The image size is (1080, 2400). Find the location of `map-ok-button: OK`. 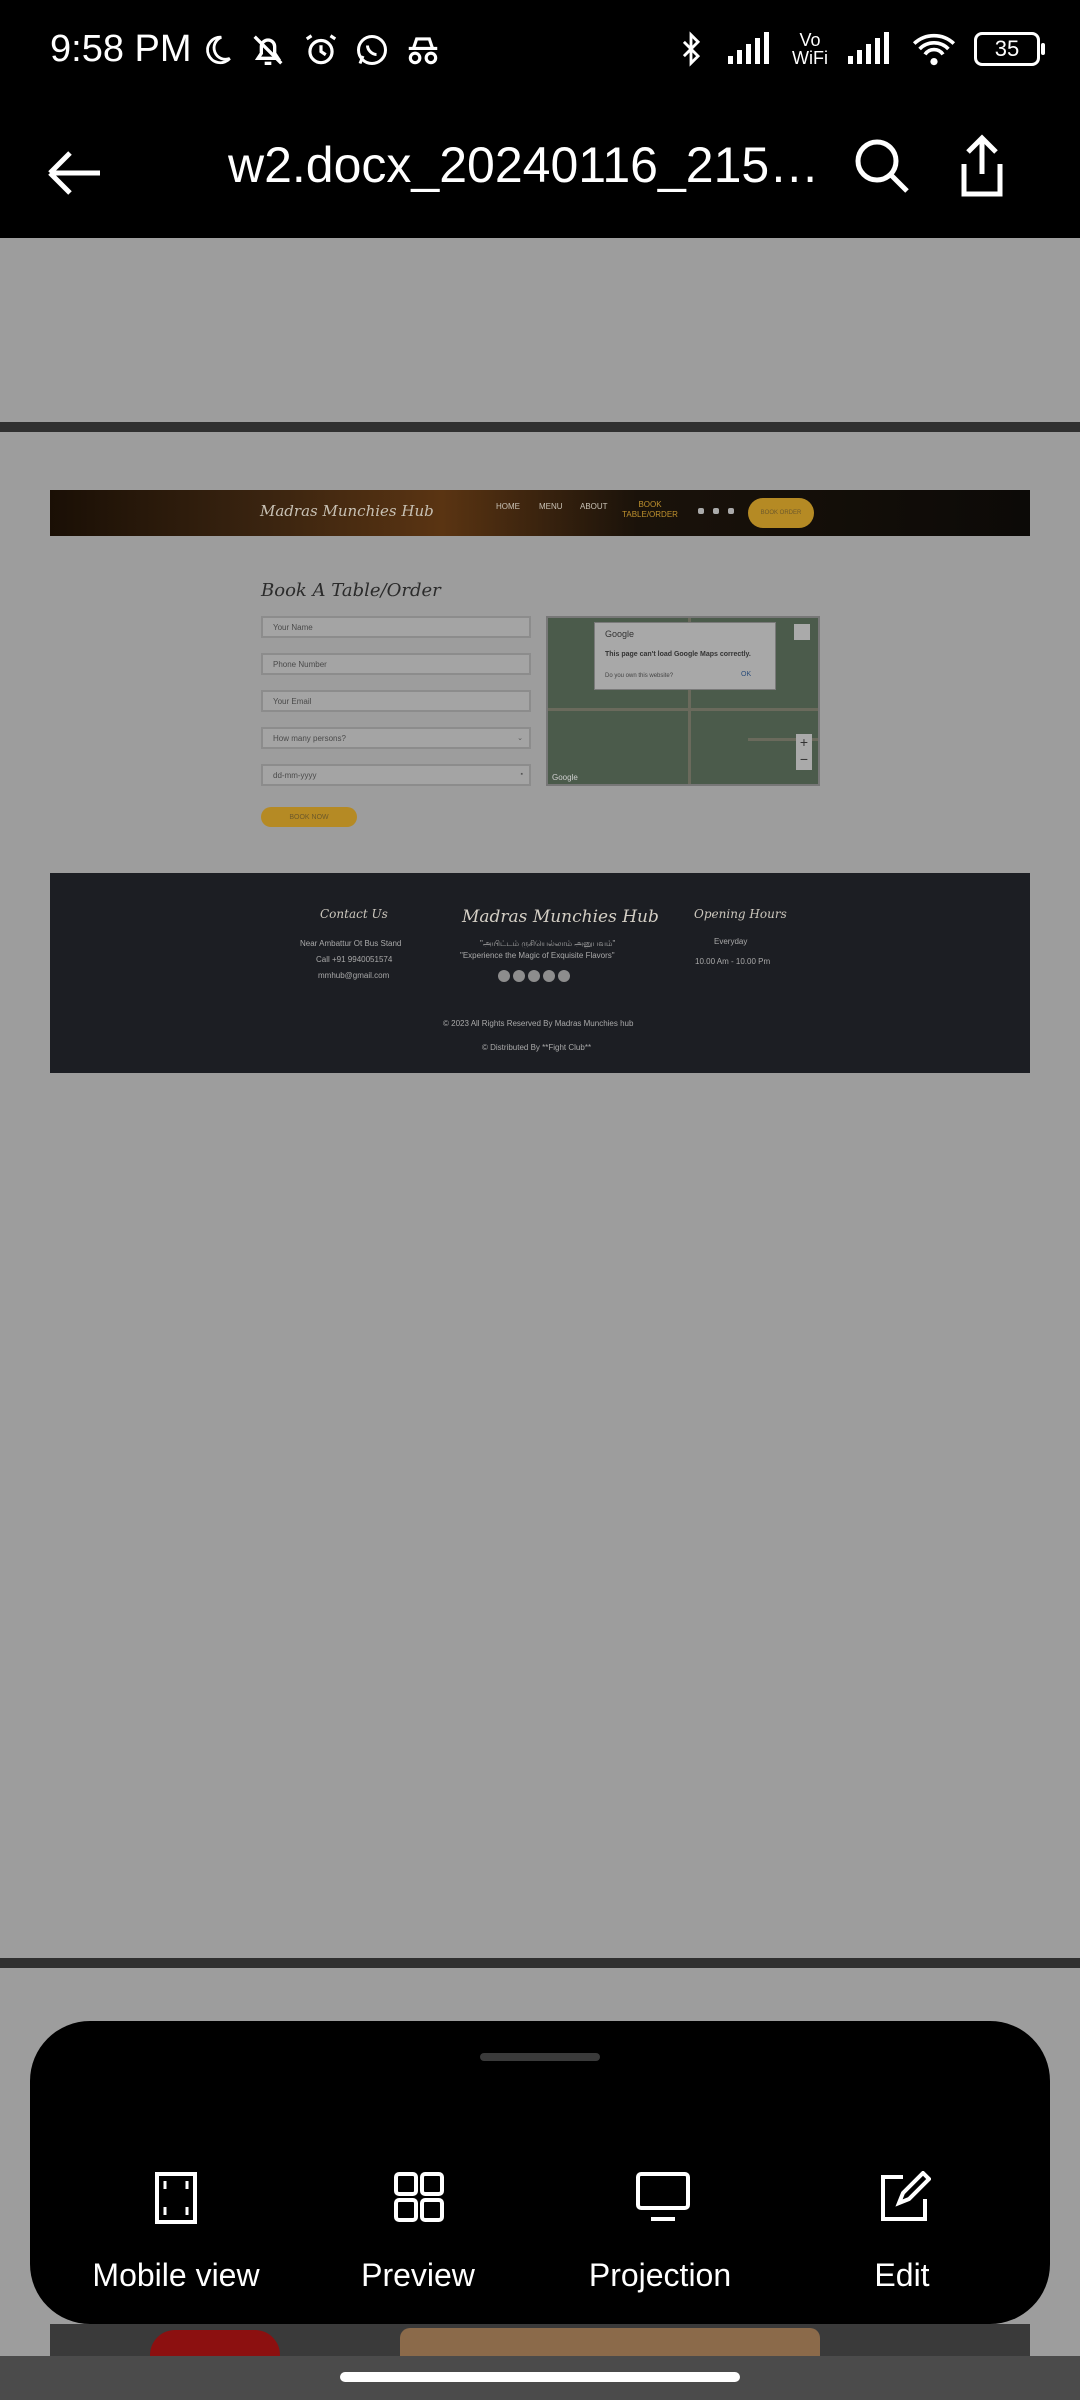

map-ok-button: OK is located at coordinates (746, 674).